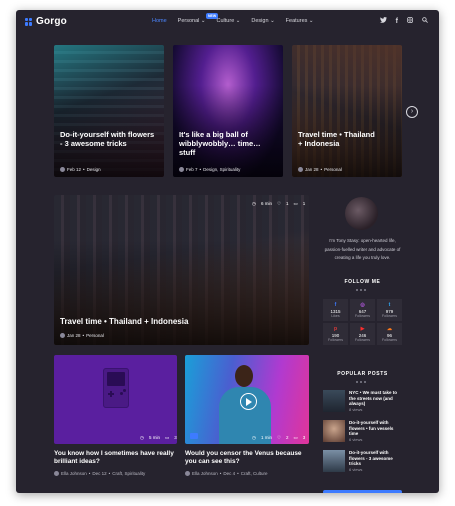  I want to click on facebook-icon: f, so click(397, 21).